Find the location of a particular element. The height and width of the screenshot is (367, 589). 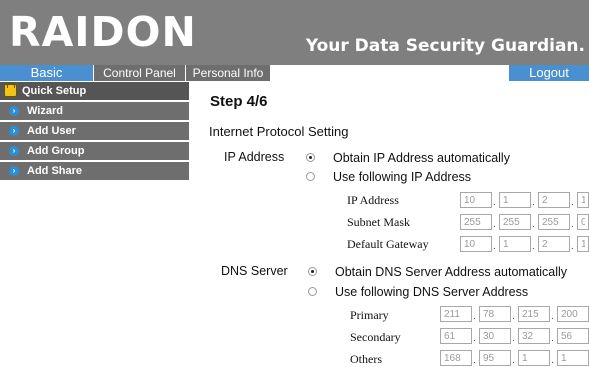

tab-personal-info: Personal Info is located at coordinates (228, 73).